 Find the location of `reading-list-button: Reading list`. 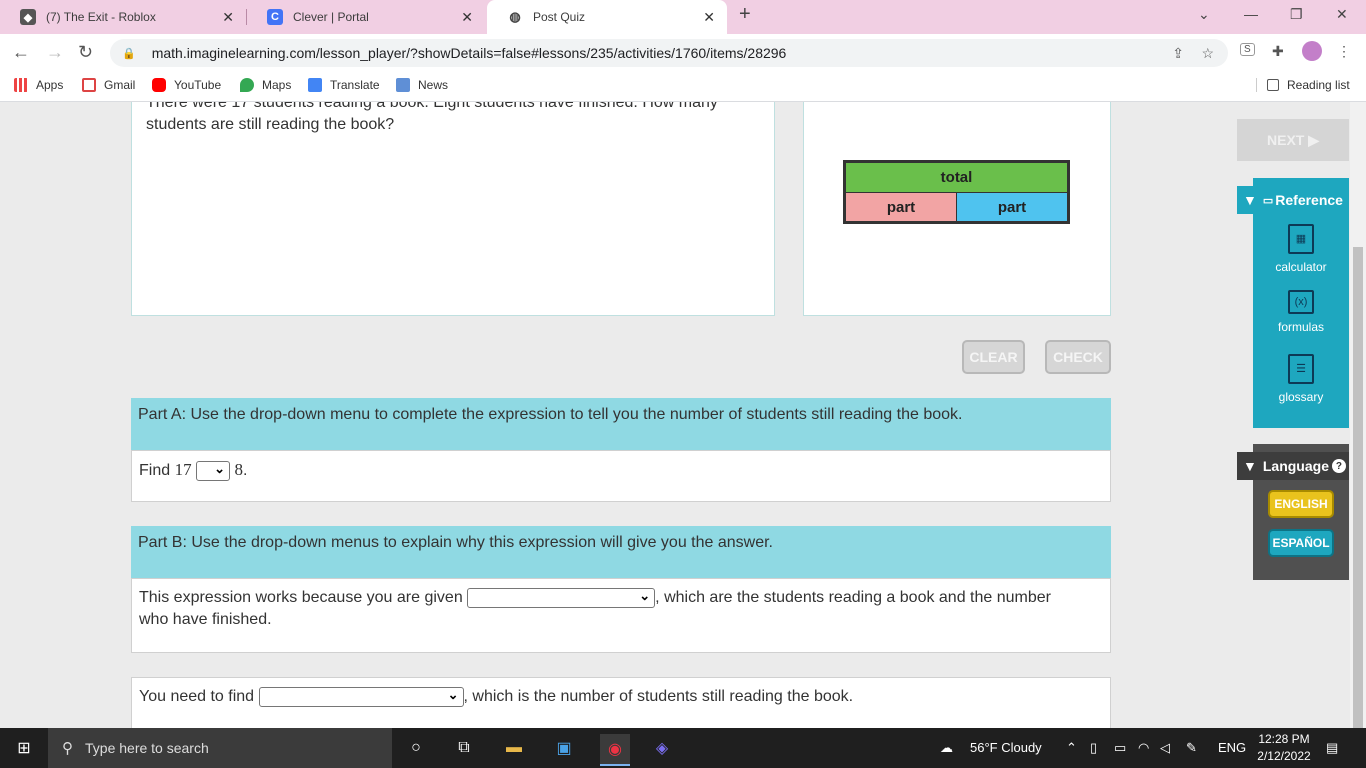

reading-list-button: Reading list is located at coordinates (1303, 85).